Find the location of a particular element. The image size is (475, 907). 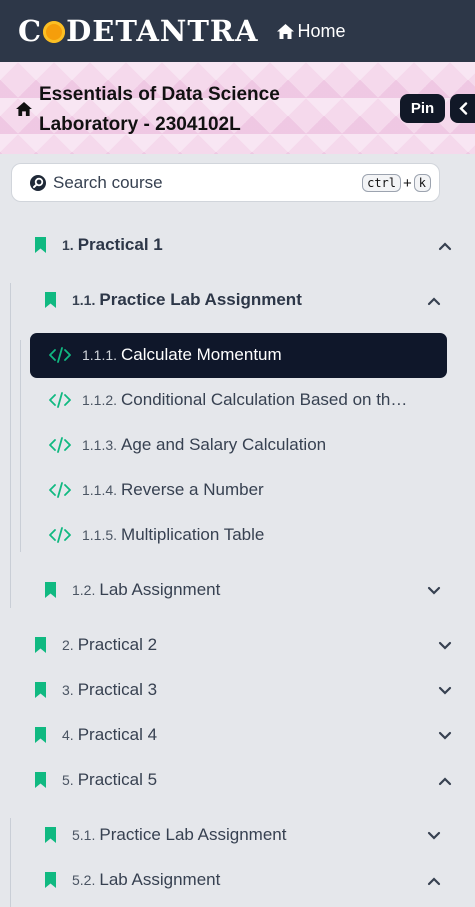

top-navbar: C DETANTRA Home is located at coordinates (237, 31).